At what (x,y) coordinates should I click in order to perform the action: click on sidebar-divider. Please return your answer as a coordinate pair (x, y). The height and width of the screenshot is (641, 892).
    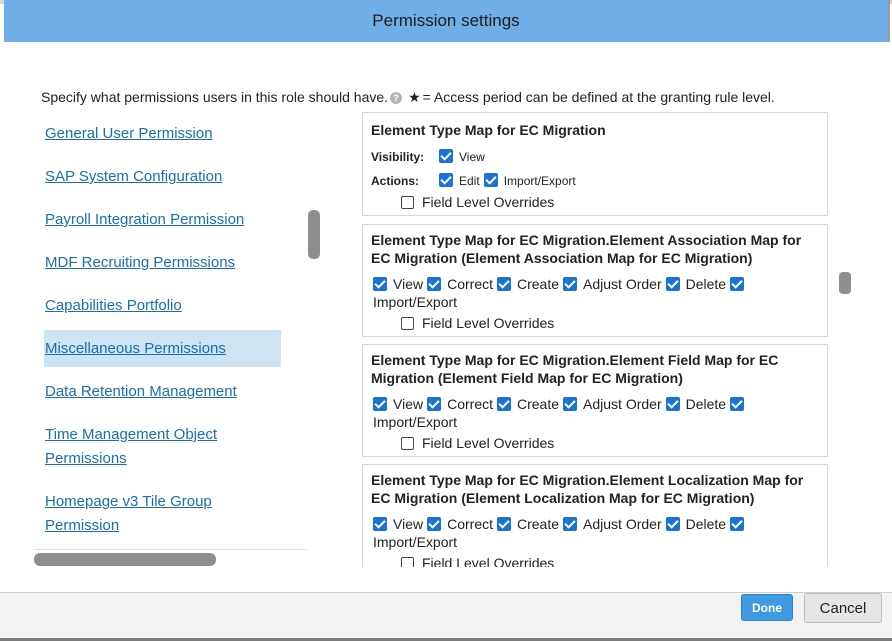
    Looking at the image, I should click on (170, 549).